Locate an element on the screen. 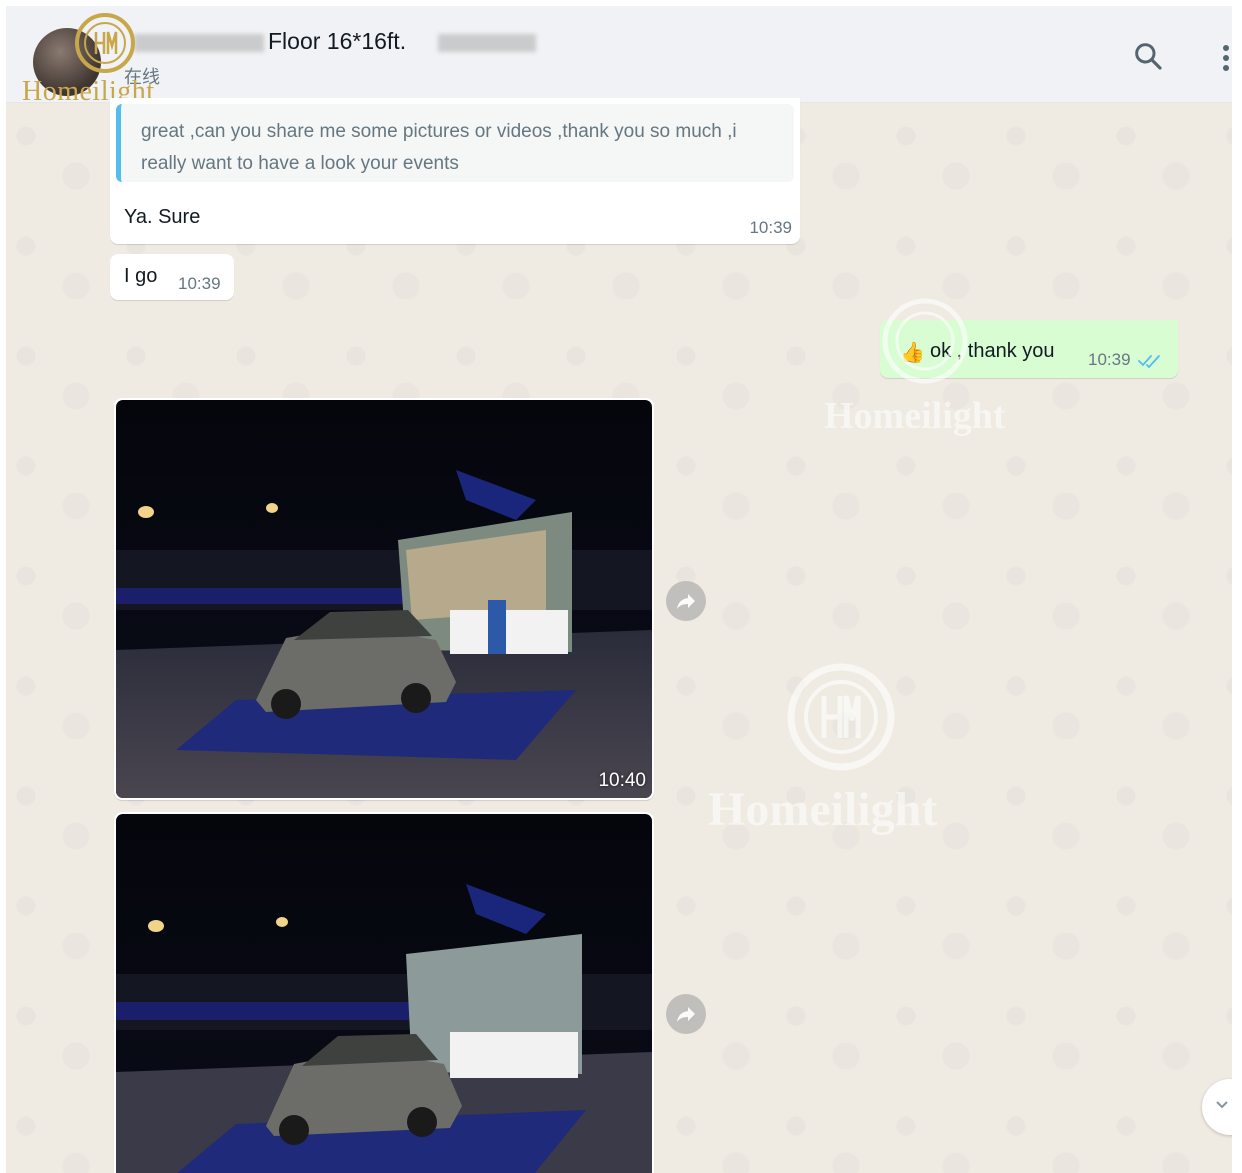  scroll-down-button is located at coordinates (1217, 1107).